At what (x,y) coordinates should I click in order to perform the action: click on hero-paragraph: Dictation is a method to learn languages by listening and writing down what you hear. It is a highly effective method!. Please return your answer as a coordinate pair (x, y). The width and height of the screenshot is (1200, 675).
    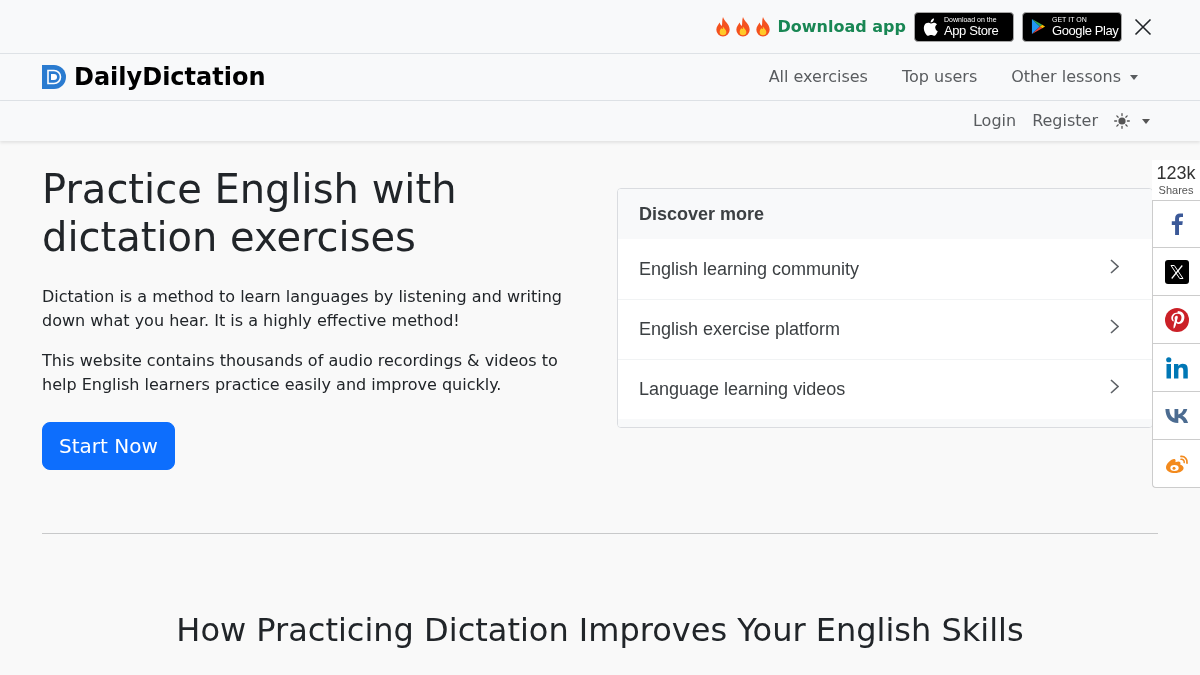
    Looking at the image, I should click on (303, 309).